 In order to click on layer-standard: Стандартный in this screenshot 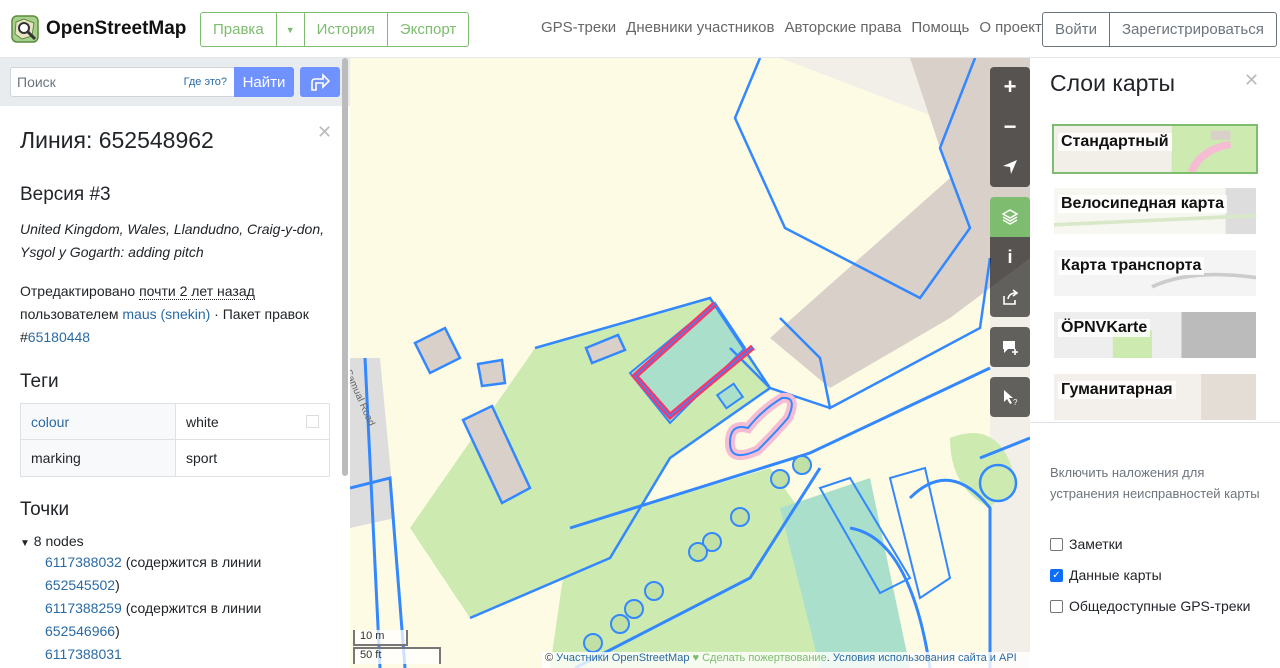, I will do `click(1155, 149)`.